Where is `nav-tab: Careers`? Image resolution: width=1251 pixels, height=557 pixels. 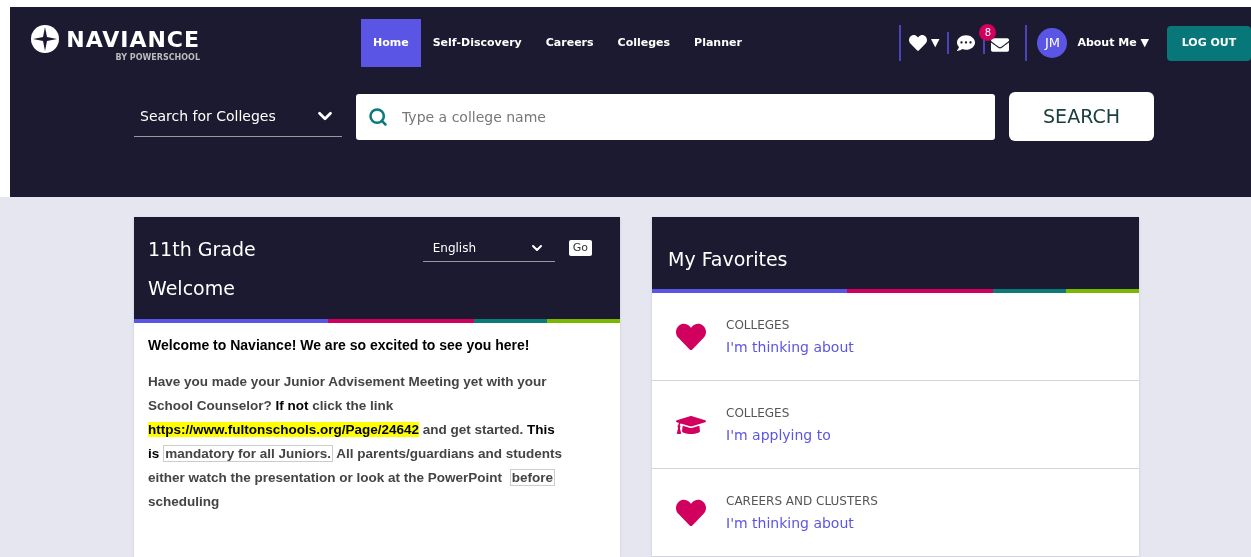
nav-tab: Careers is located at coordinates (569, 43).